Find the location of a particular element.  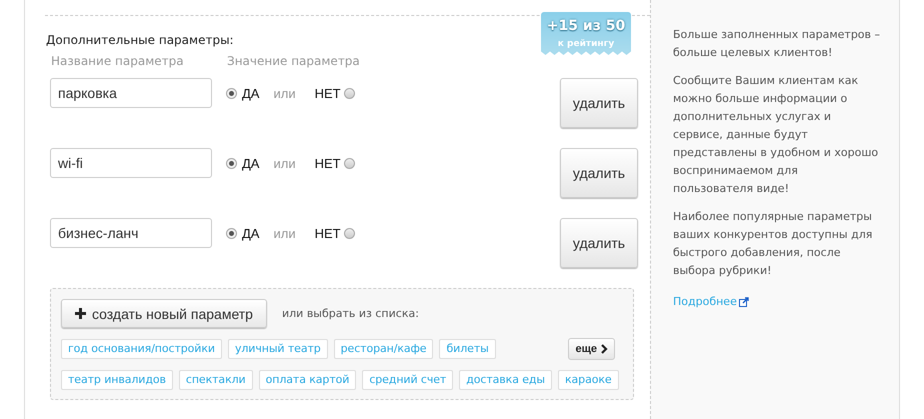

badge-caption: к рейтингу is located at coordinates (586, 44).